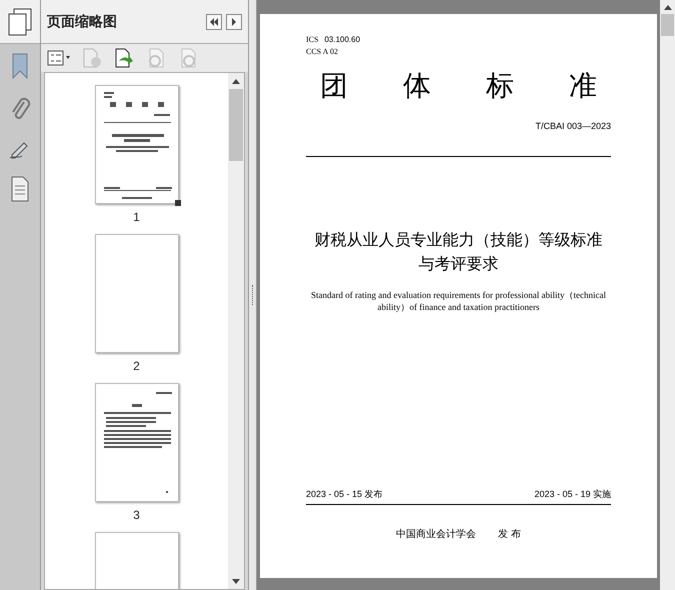  I want to click on pages-icon, so click(20, 22).